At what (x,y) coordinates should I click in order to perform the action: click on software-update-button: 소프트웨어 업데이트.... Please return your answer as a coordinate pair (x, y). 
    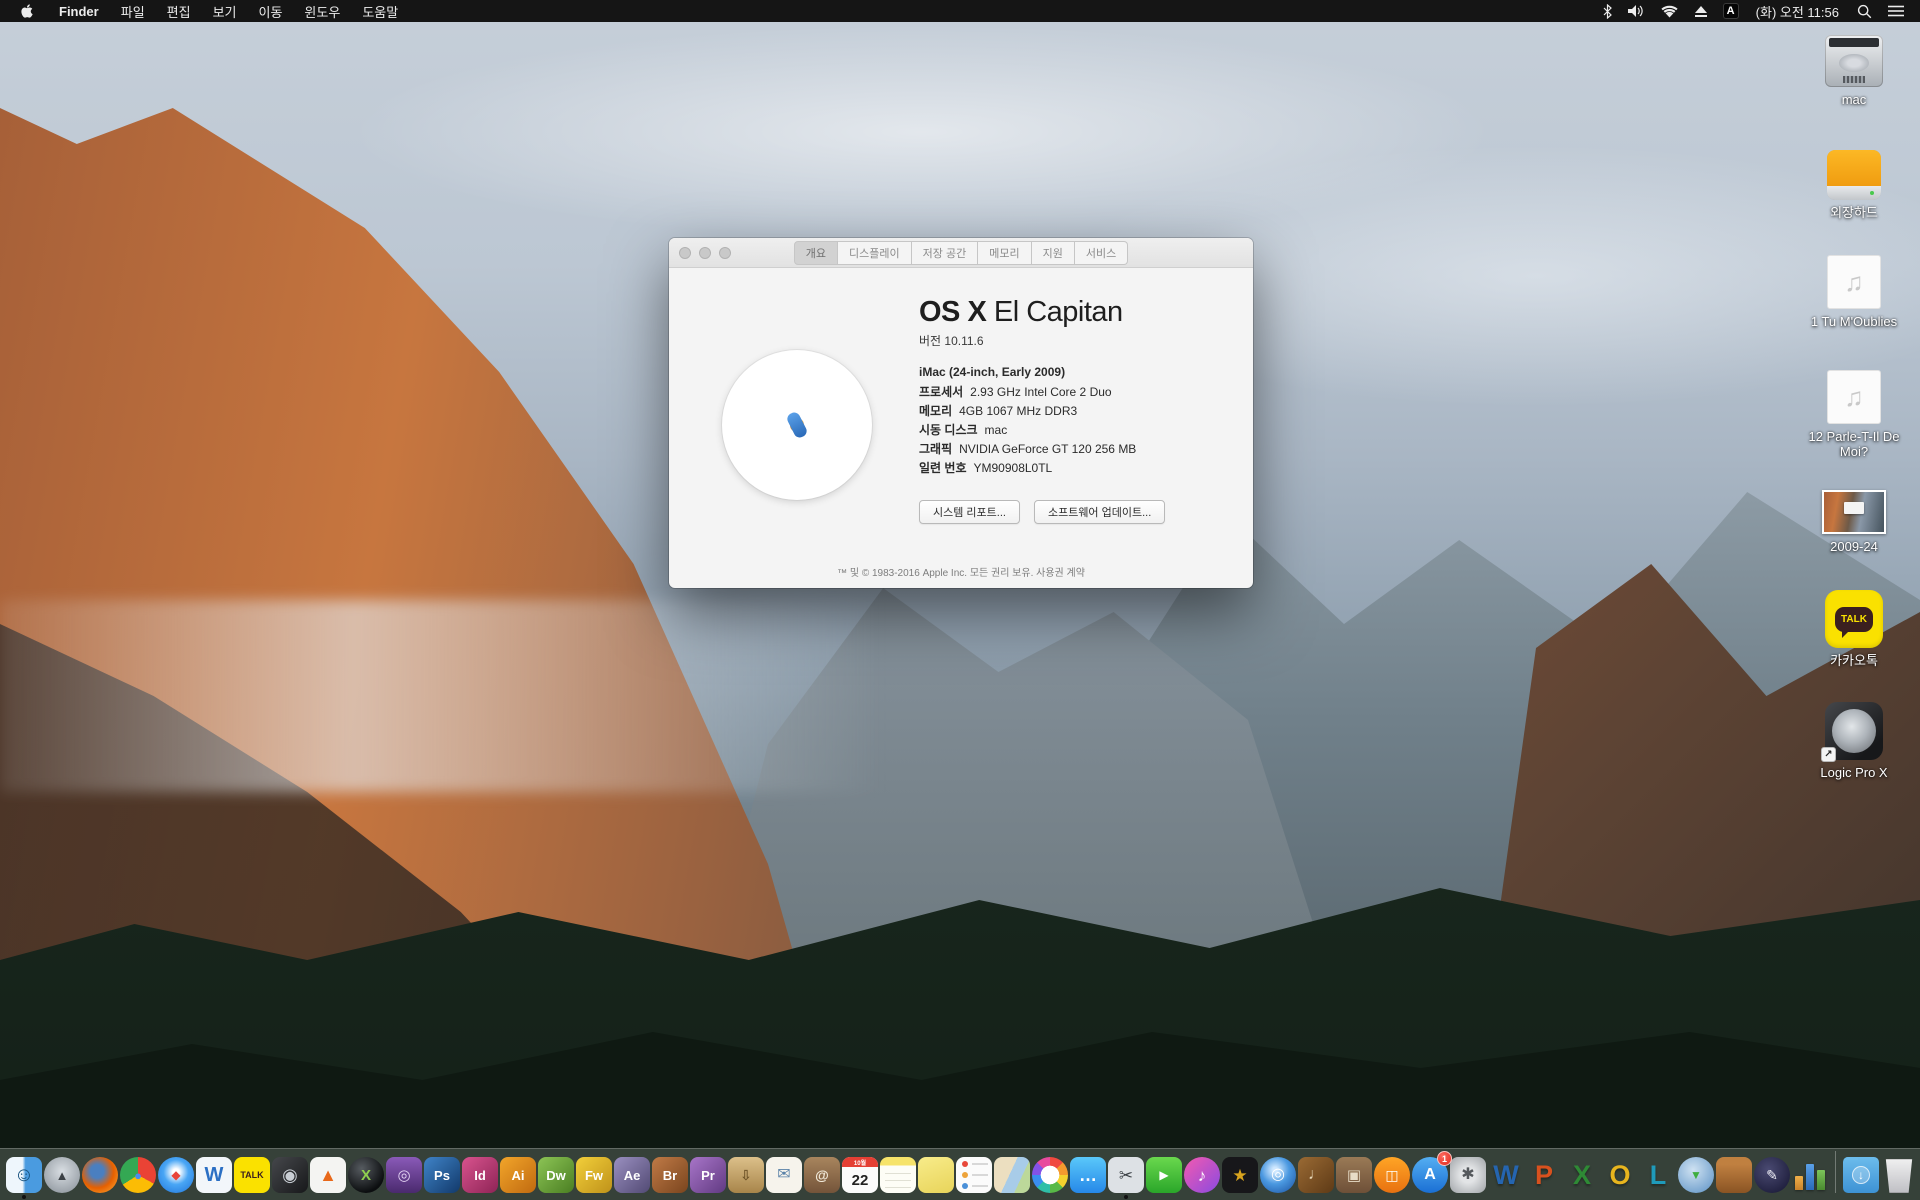
    Looking at the image, I should click on (1099, 512).